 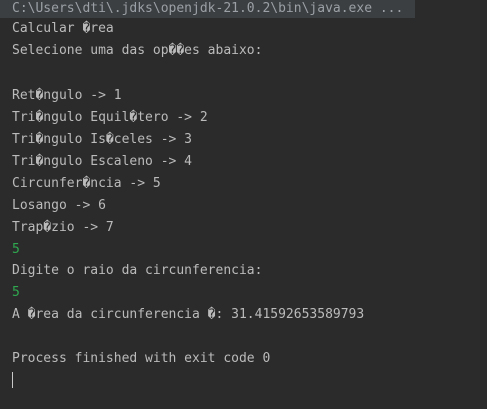 What do you see at coordinates (137, 50) in the screenshot?
I see `output-prompt: Selecione uma das op��es abaixo:` at bounding box center [137, 50].